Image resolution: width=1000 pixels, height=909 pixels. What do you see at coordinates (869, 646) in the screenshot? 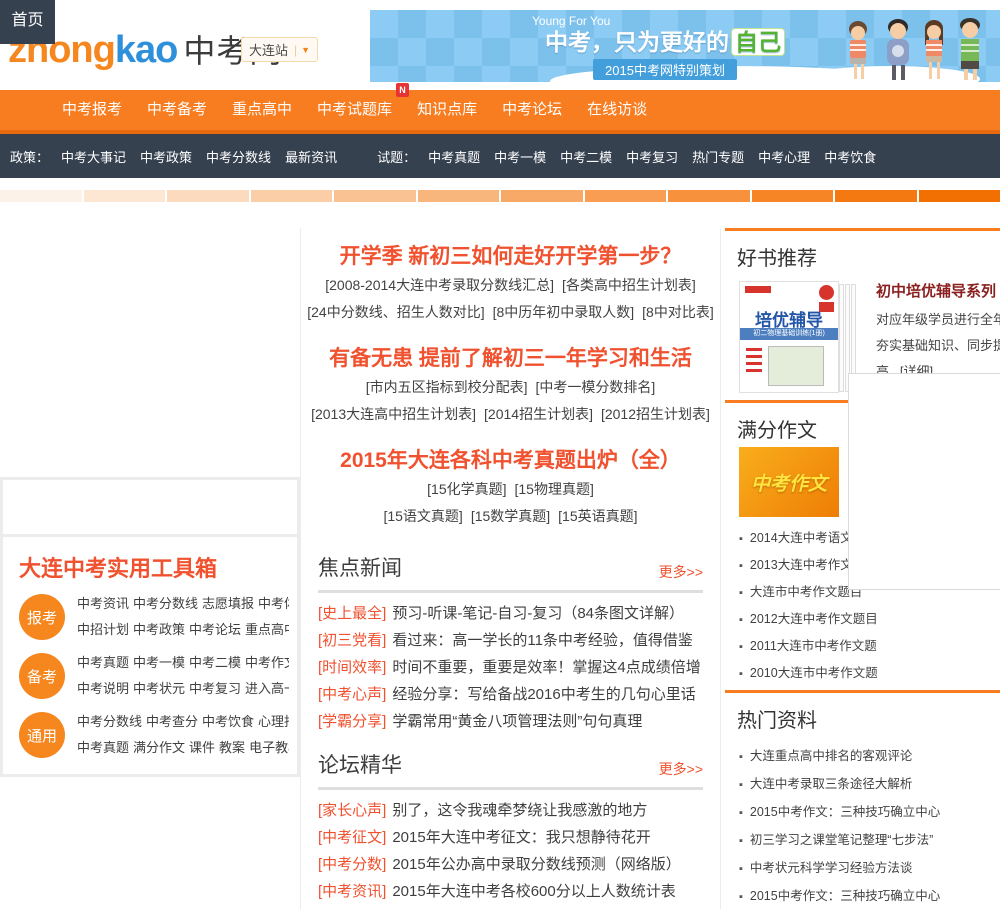
I see `essay-list-item: 2011大连市中考作文题` at bounding box center [869, 646].